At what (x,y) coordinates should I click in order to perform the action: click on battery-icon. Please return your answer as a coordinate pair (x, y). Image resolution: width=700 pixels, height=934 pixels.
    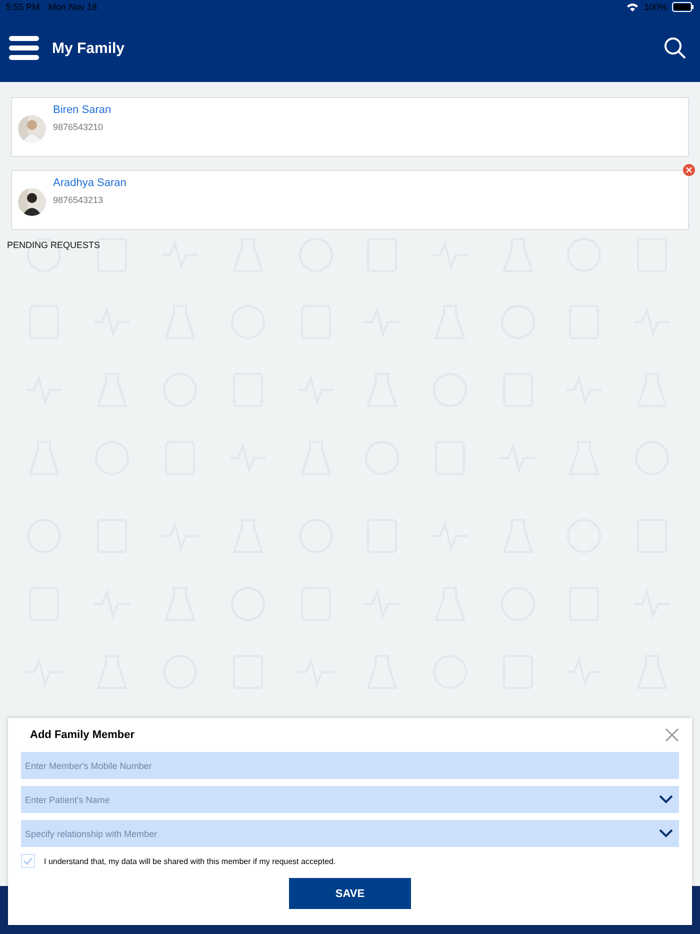
    Looking at the image, I should click on (683, 7).